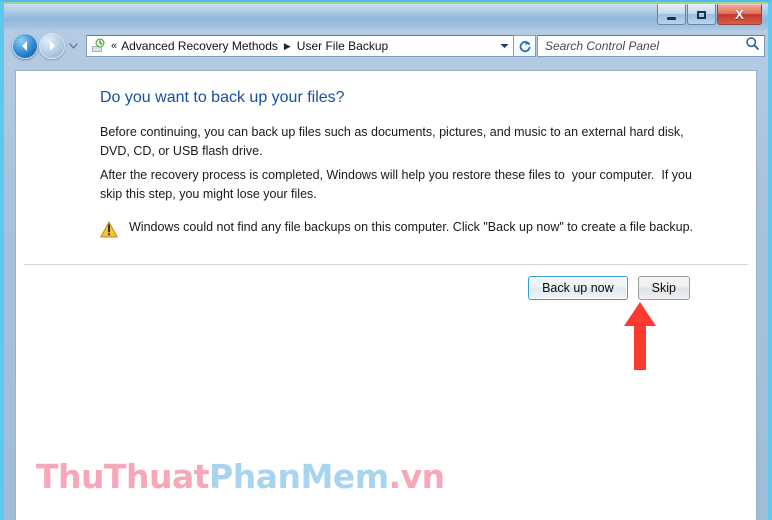  What do you see at coordinates (643, 46) in the screenshot?
I see `search-input` at bounding box center [643, 46].